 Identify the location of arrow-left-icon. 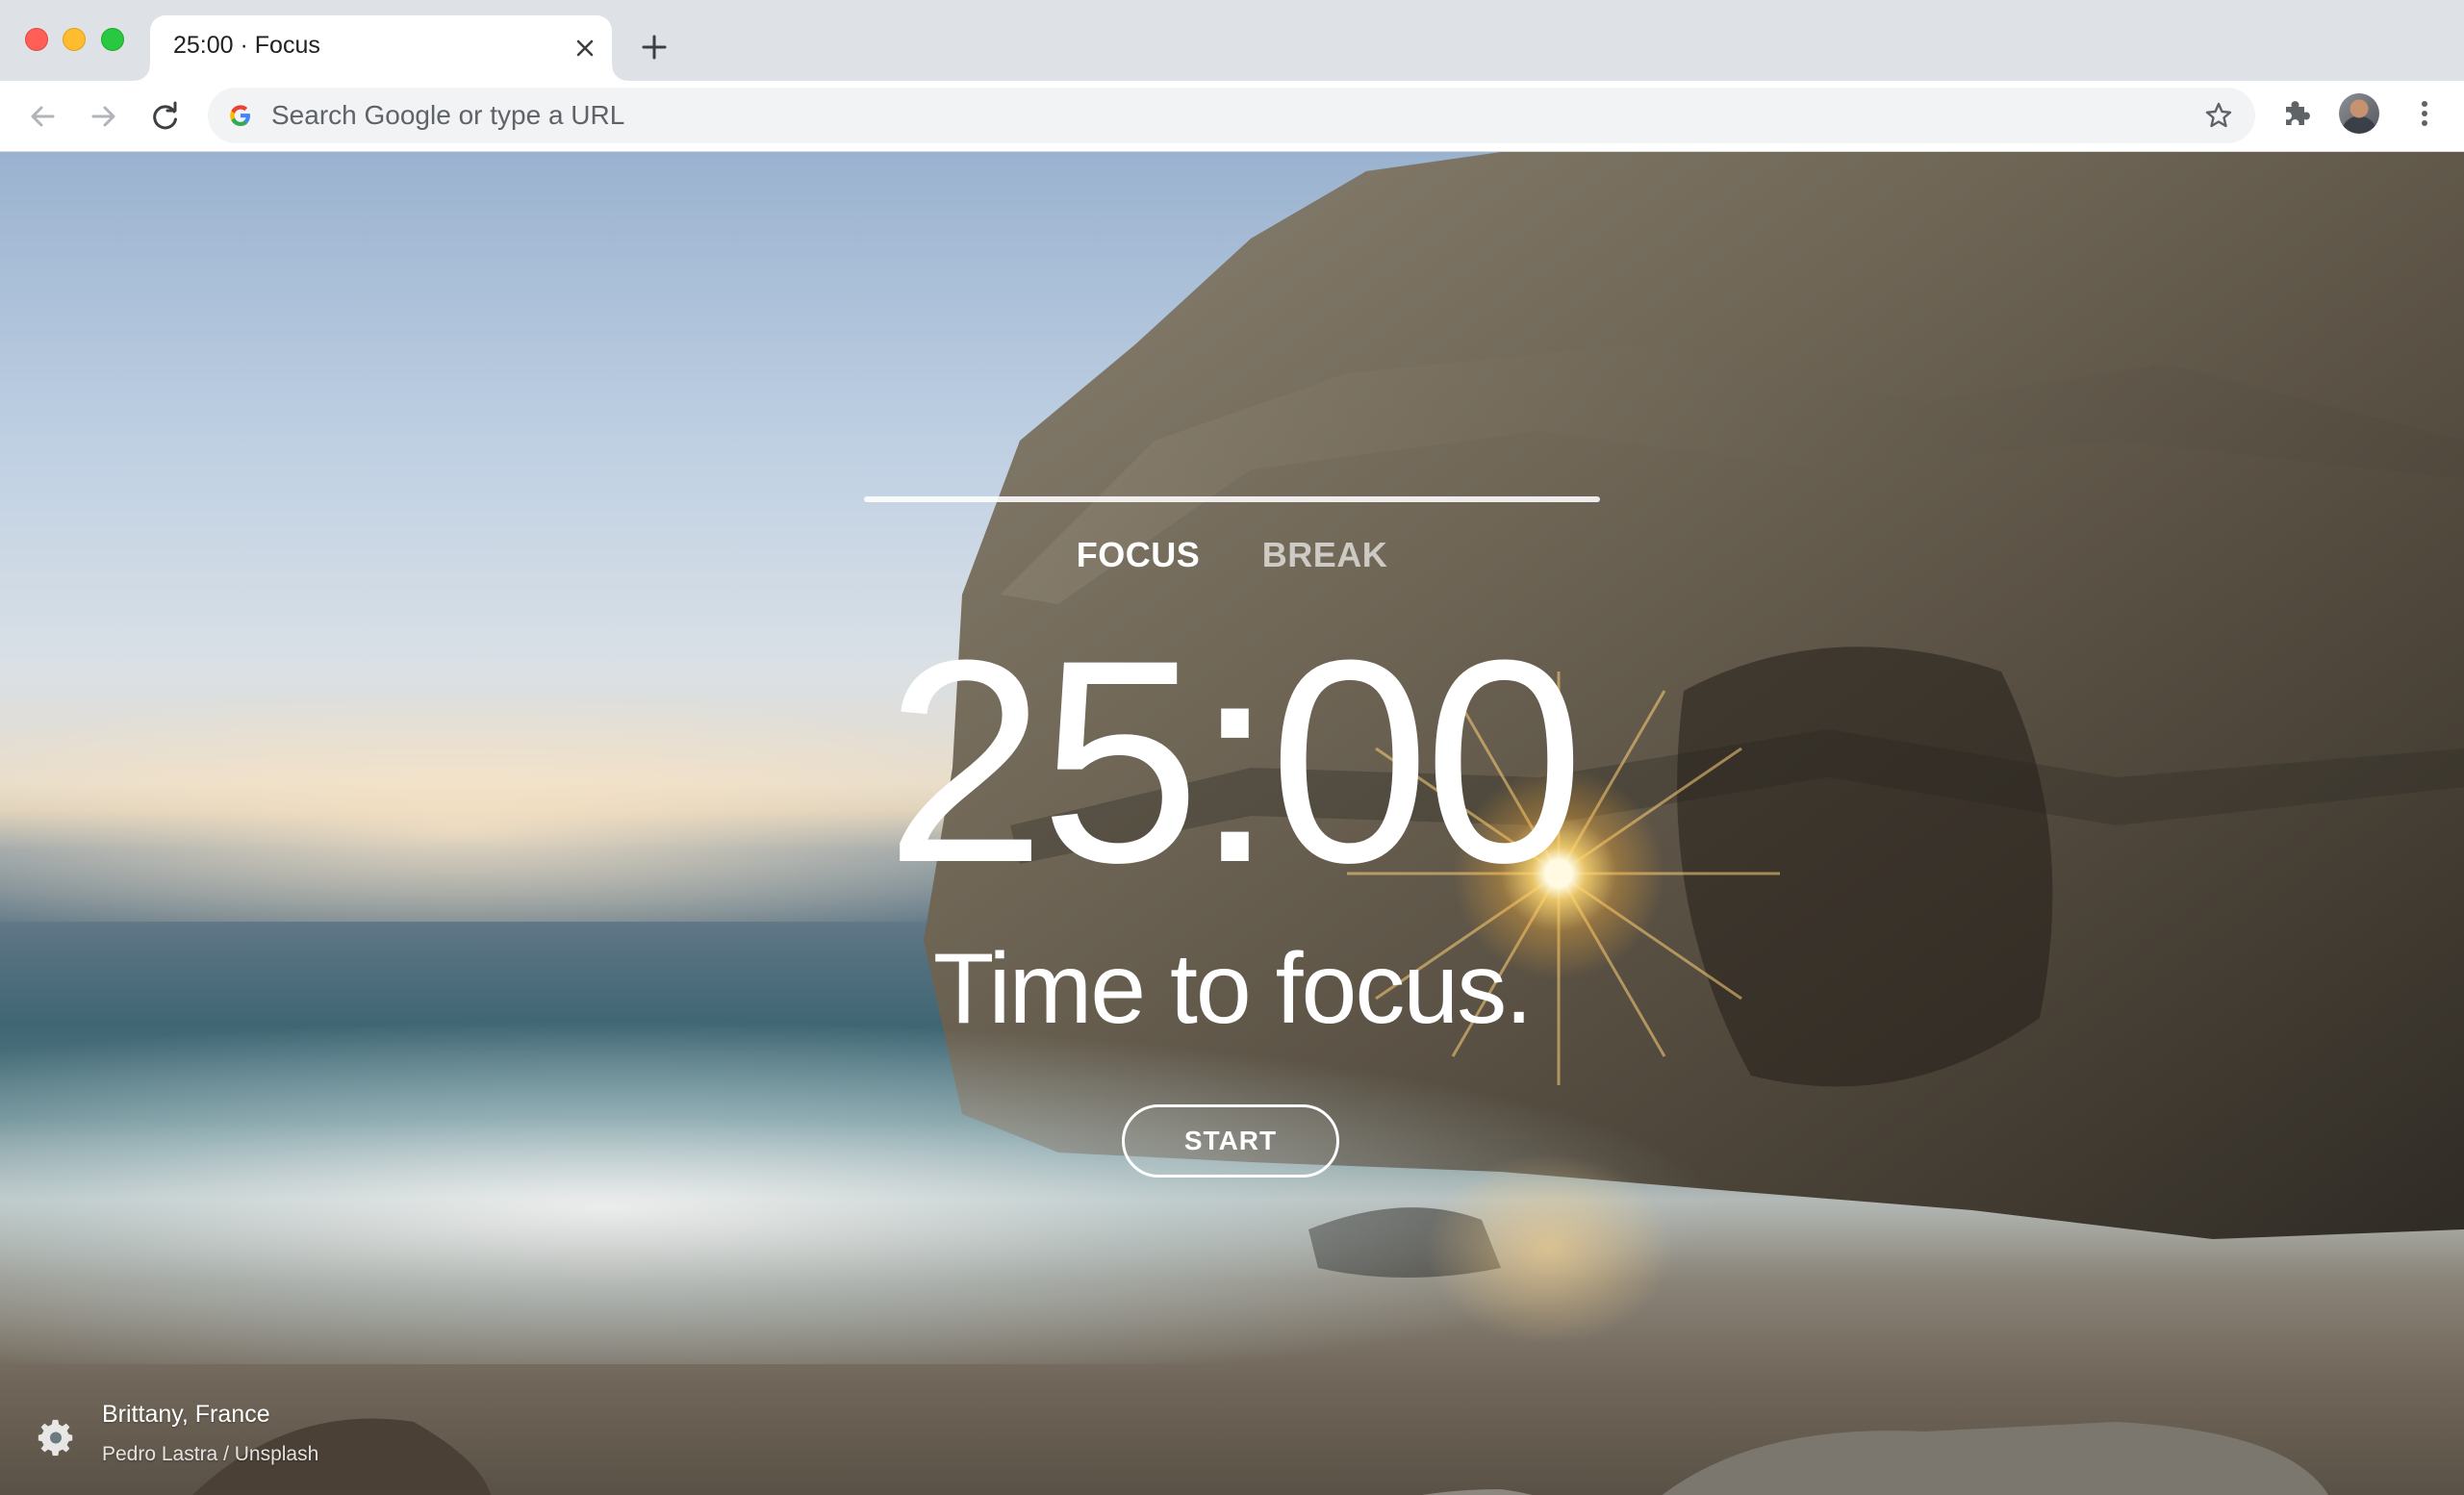
(42, 117).